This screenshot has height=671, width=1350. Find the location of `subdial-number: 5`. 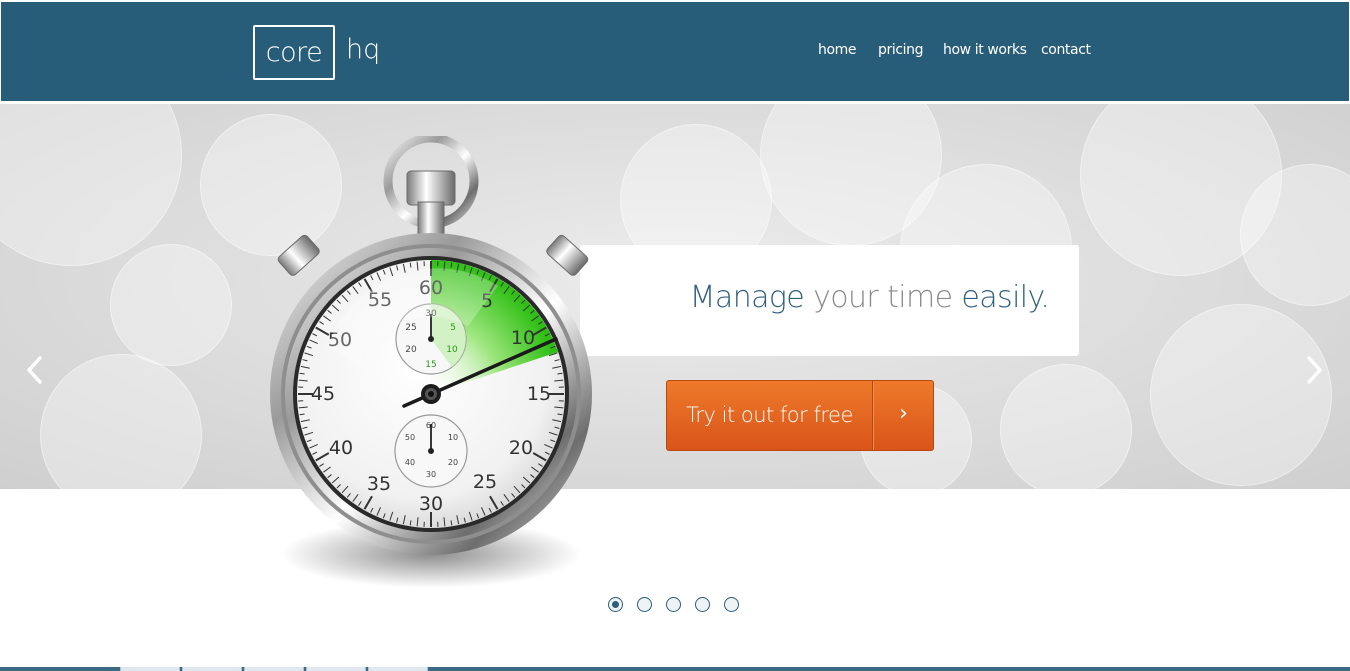

subdial-number: 5 is located at coordinates (453, 328).